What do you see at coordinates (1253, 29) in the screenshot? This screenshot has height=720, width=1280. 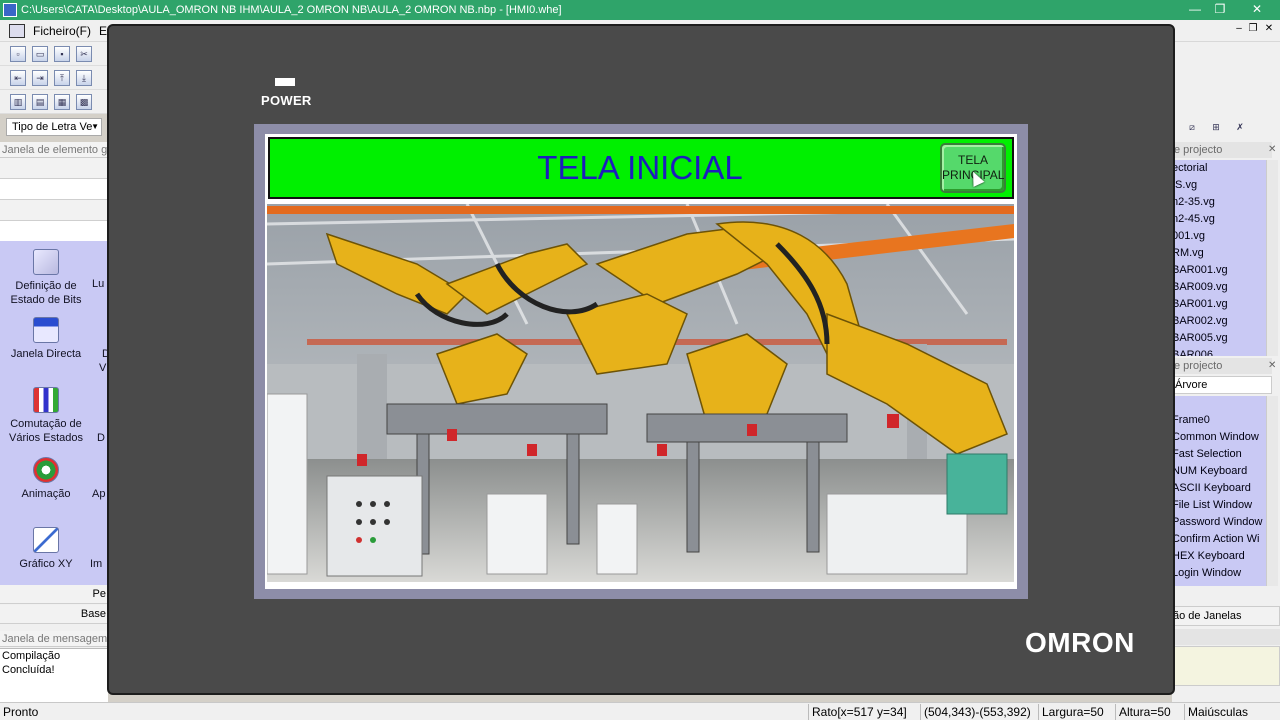 I see `mdi-restore-icon: ❐` at bounding box center [1253, 29].